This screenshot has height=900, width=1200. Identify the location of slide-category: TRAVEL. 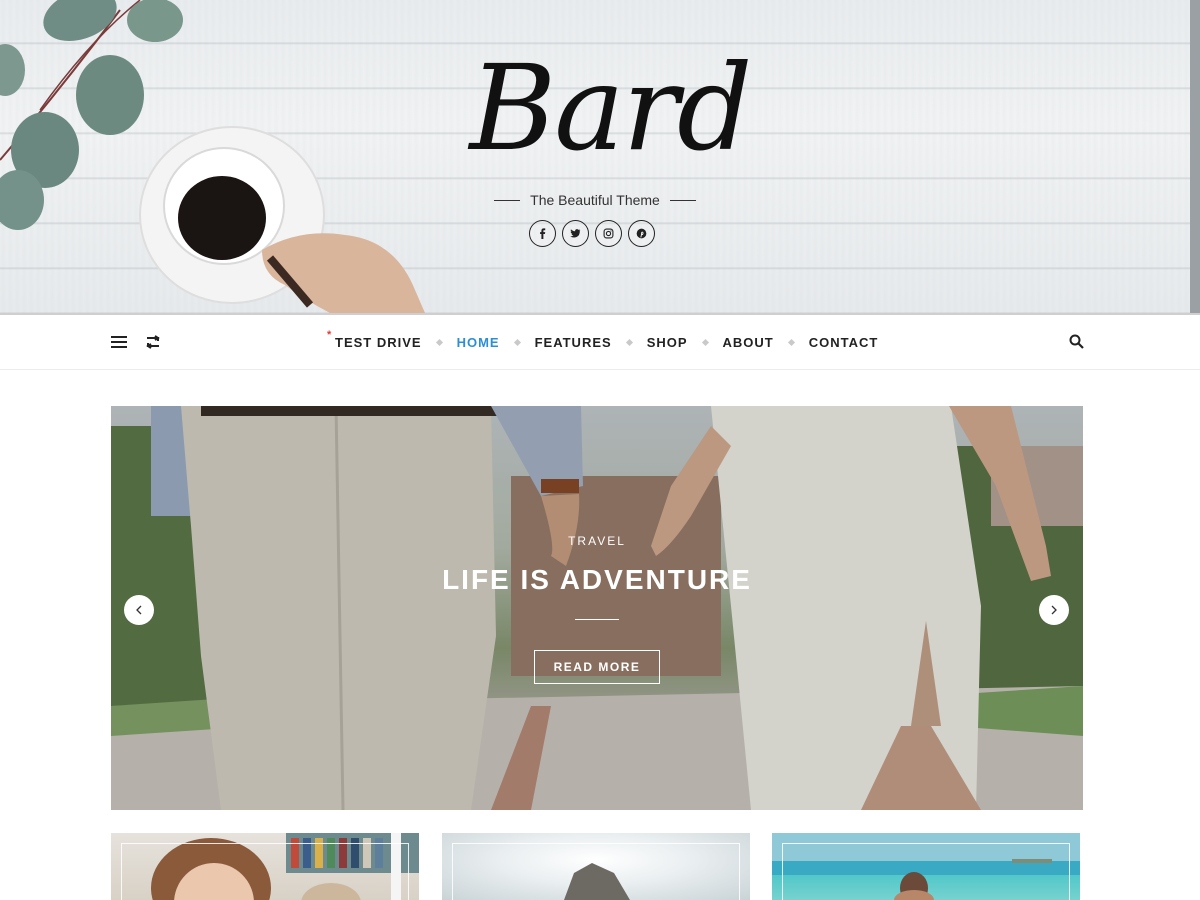
(597, 541).